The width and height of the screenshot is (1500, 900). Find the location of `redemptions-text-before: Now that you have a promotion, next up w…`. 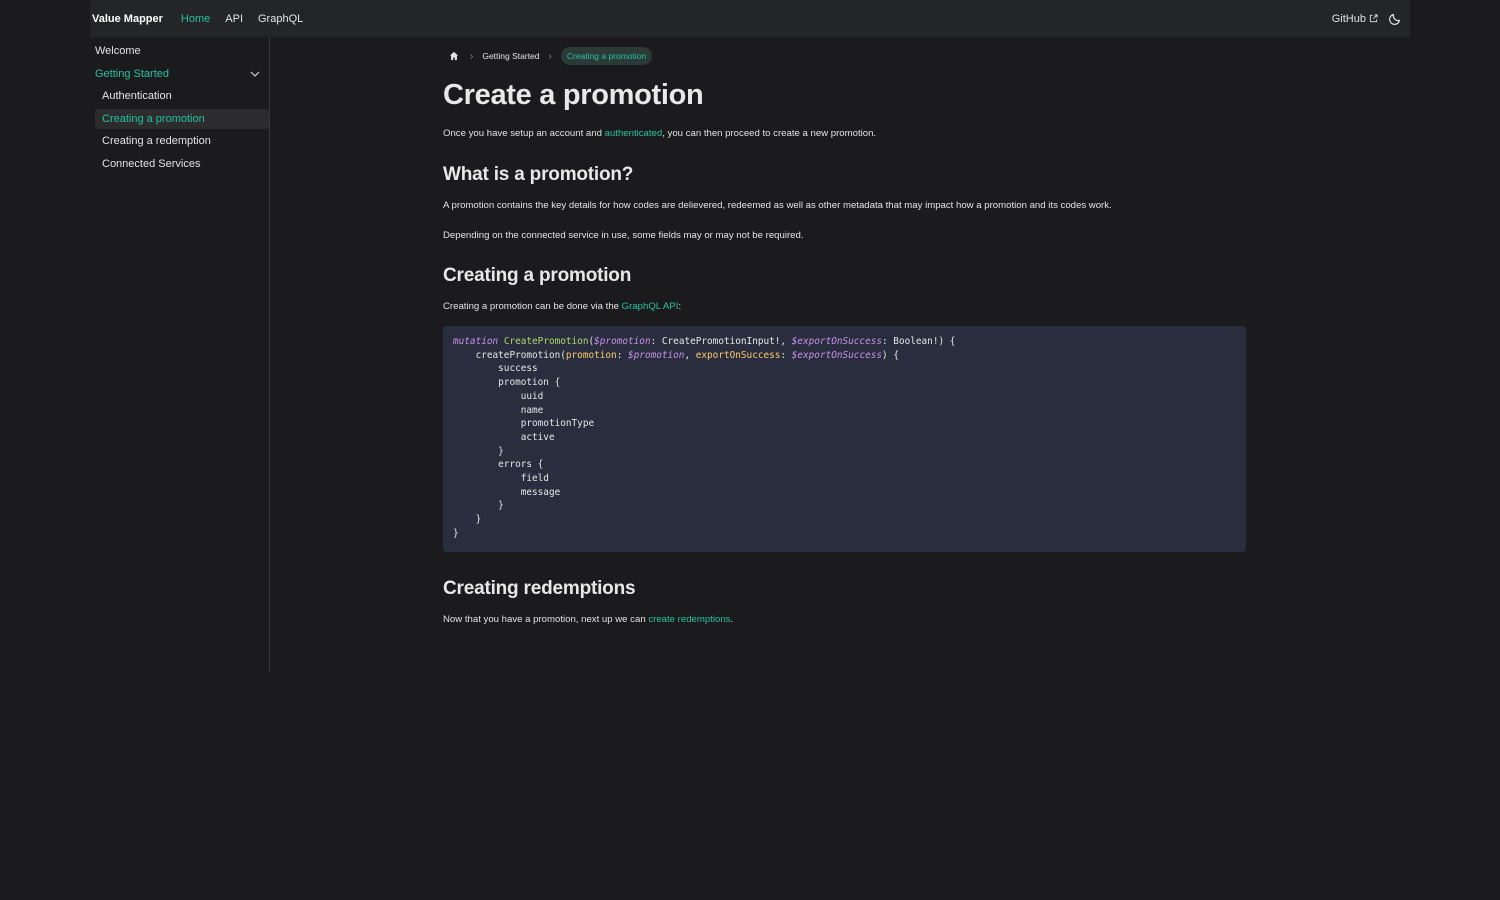

redemptions-text-before: Now that you have a promotion, next up w… is located at coordinates (546, 619).